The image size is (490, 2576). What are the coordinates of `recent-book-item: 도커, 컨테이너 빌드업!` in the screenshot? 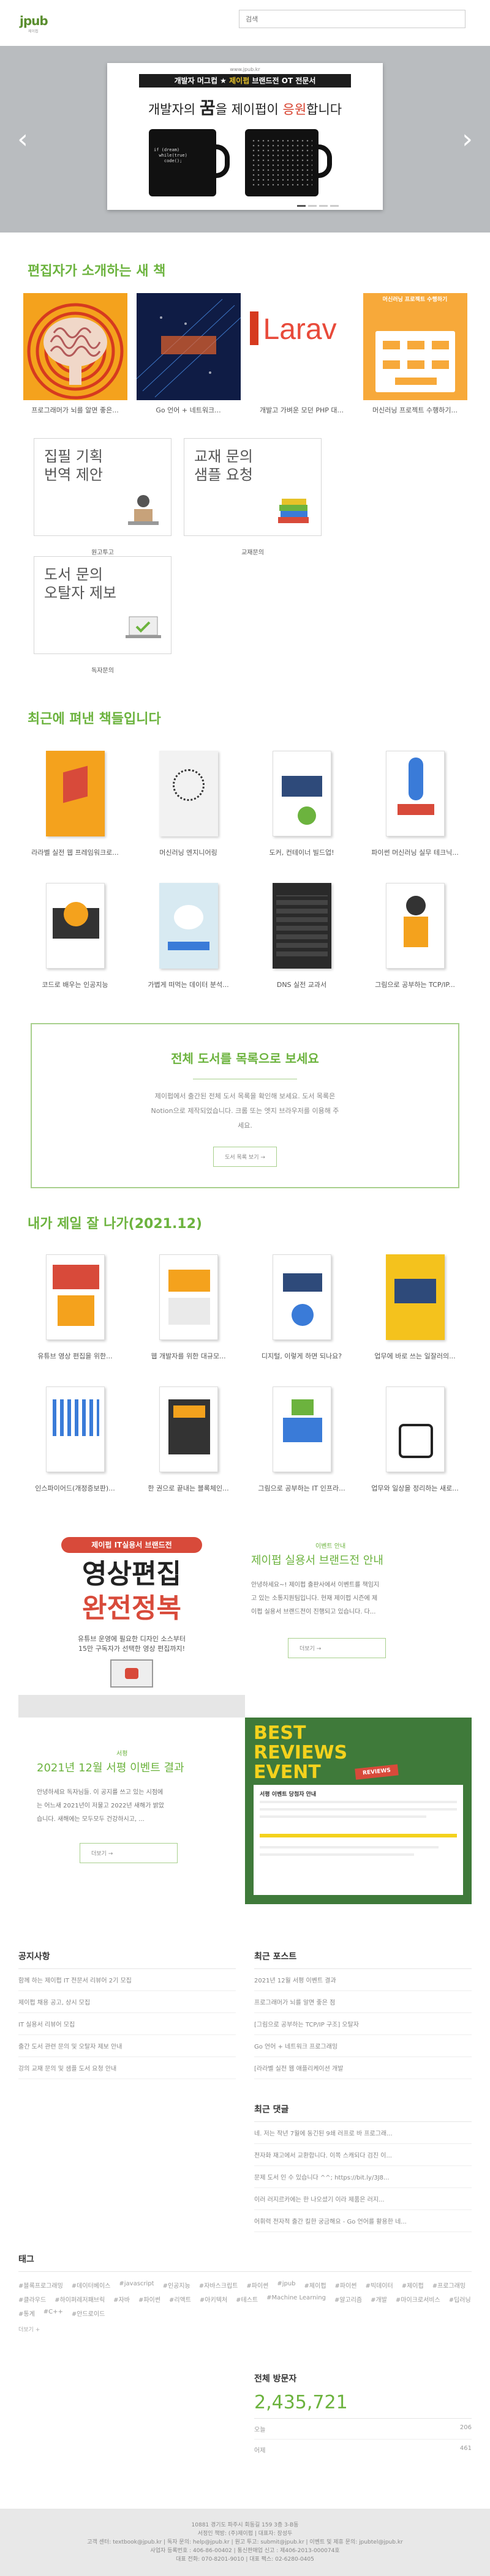 It's located at (301, 804).